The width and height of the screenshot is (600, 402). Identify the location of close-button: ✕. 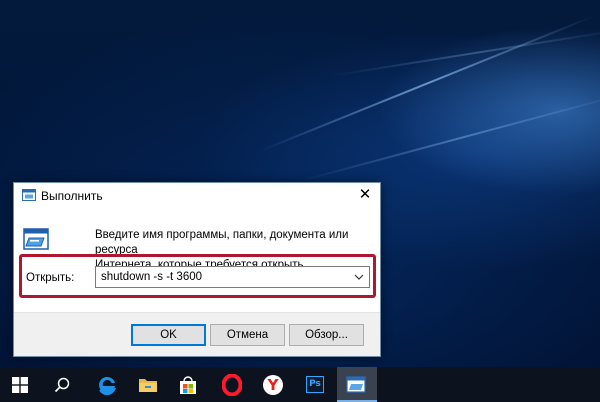
(365, 194).